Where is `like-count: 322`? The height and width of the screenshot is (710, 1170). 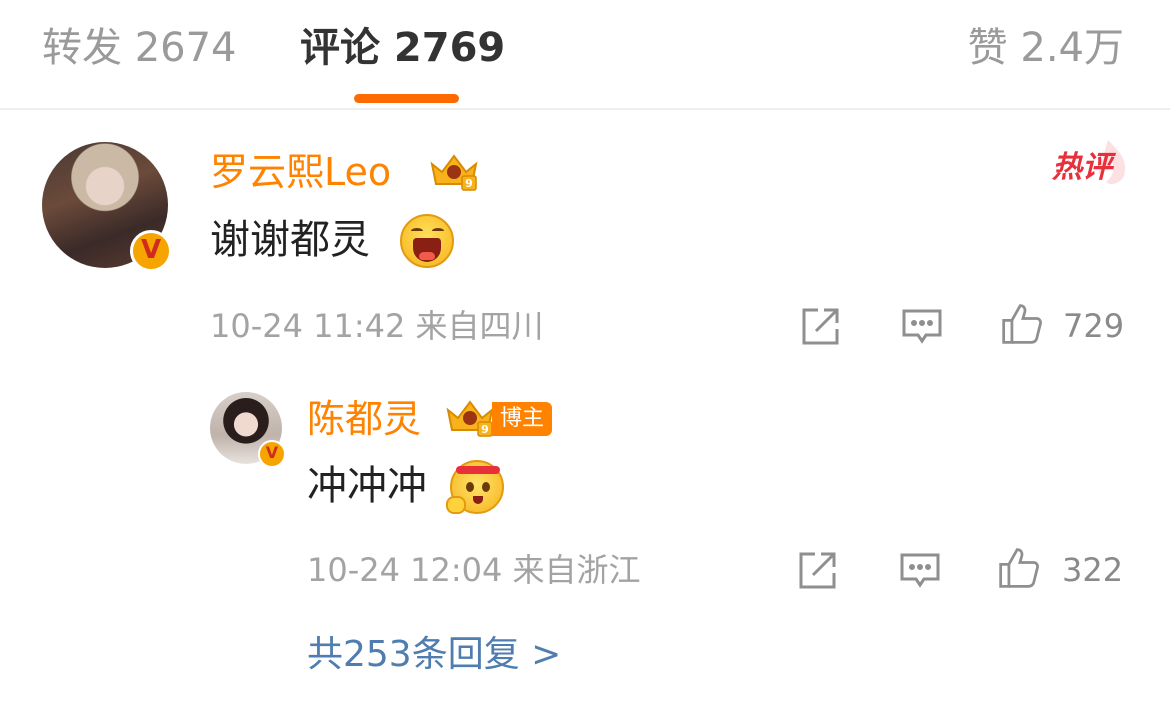 like-count: 322 is located at coordinates (1093, 570).